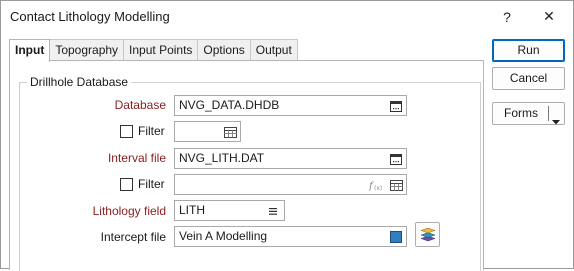 The image size is (574, 271). Describe the element at coordinates (129, 211) in the screenshot. I see `lithology-field-label: Lithology field` at that location.